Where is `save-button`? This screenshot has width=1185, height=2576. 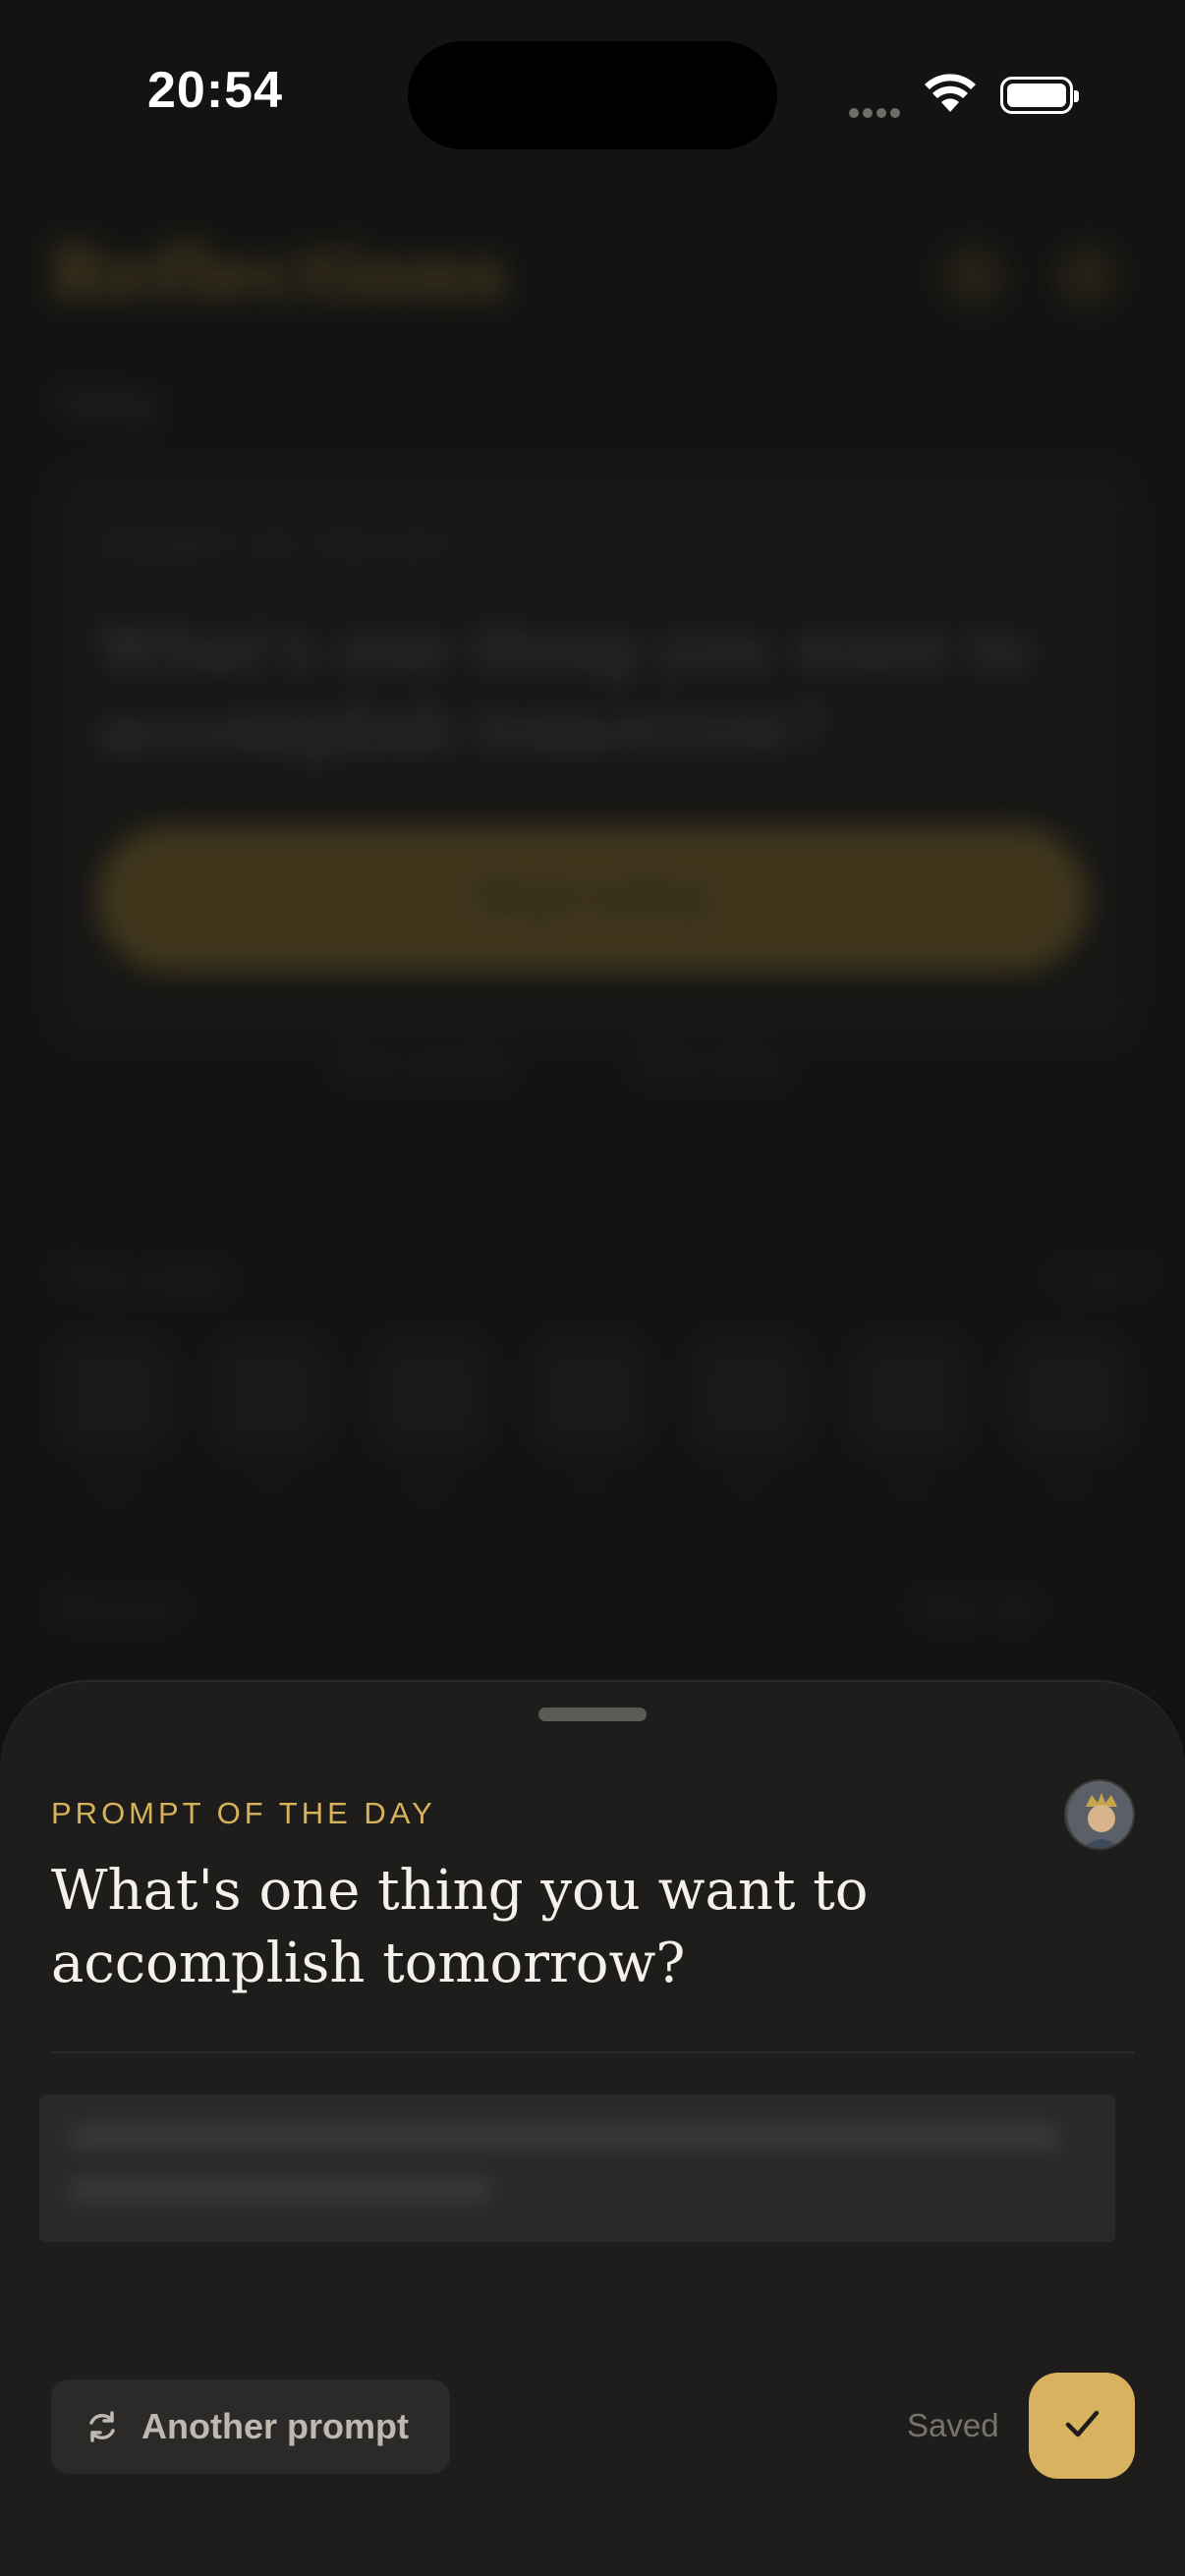 save-button is located at coordinates (1082, 2426).